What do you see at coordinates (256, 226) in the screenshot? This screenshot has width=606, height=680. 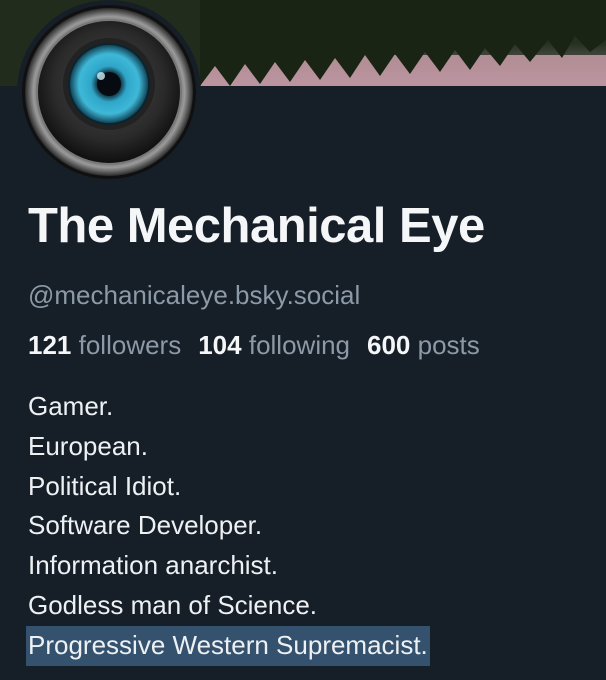 I see `profile-display-name: The Mechanical Eye` at bounding box center [256, 226].